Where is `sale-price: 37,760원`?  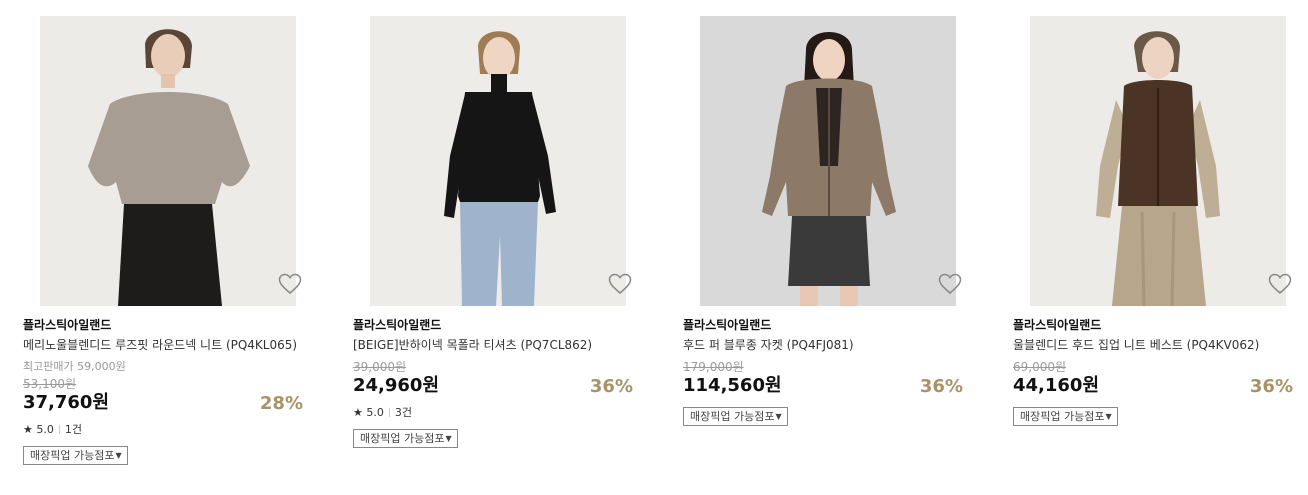 sale-price: 37,760원 is located at coordinates (66, 402).